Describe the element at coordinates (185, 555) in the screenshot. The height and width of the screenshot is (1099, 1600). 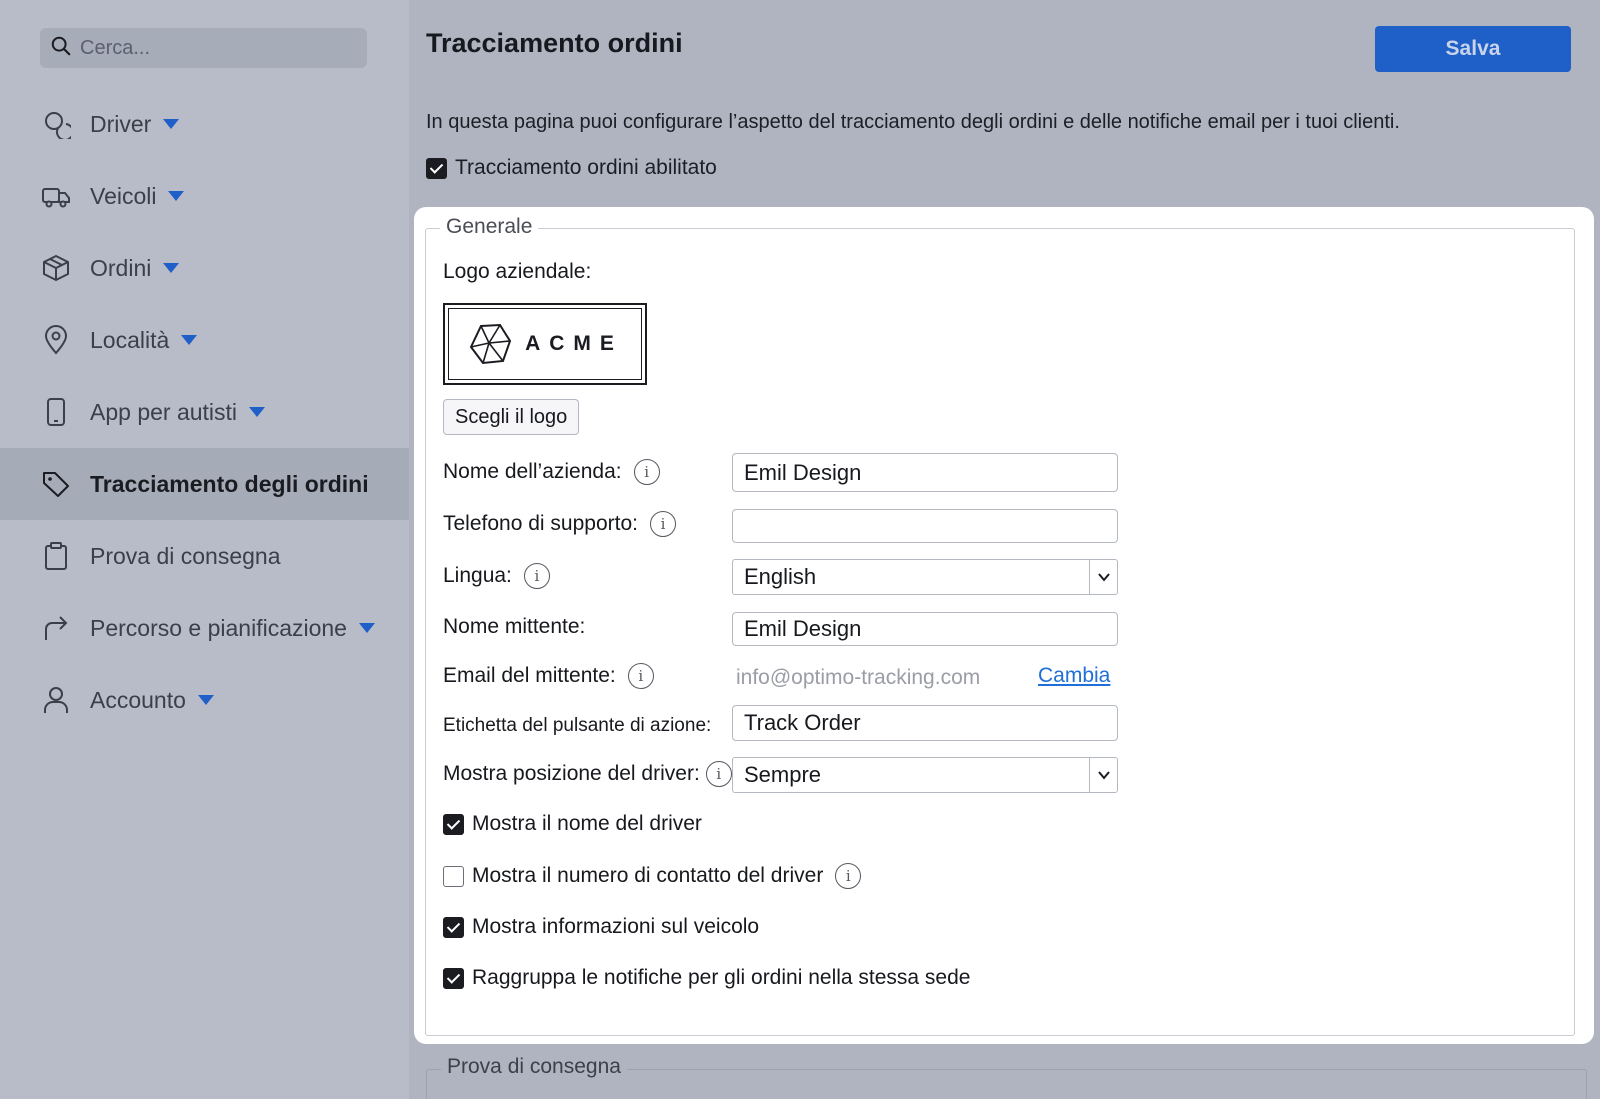
I see `sidebar-item-label: Prova di consegna` at that location.